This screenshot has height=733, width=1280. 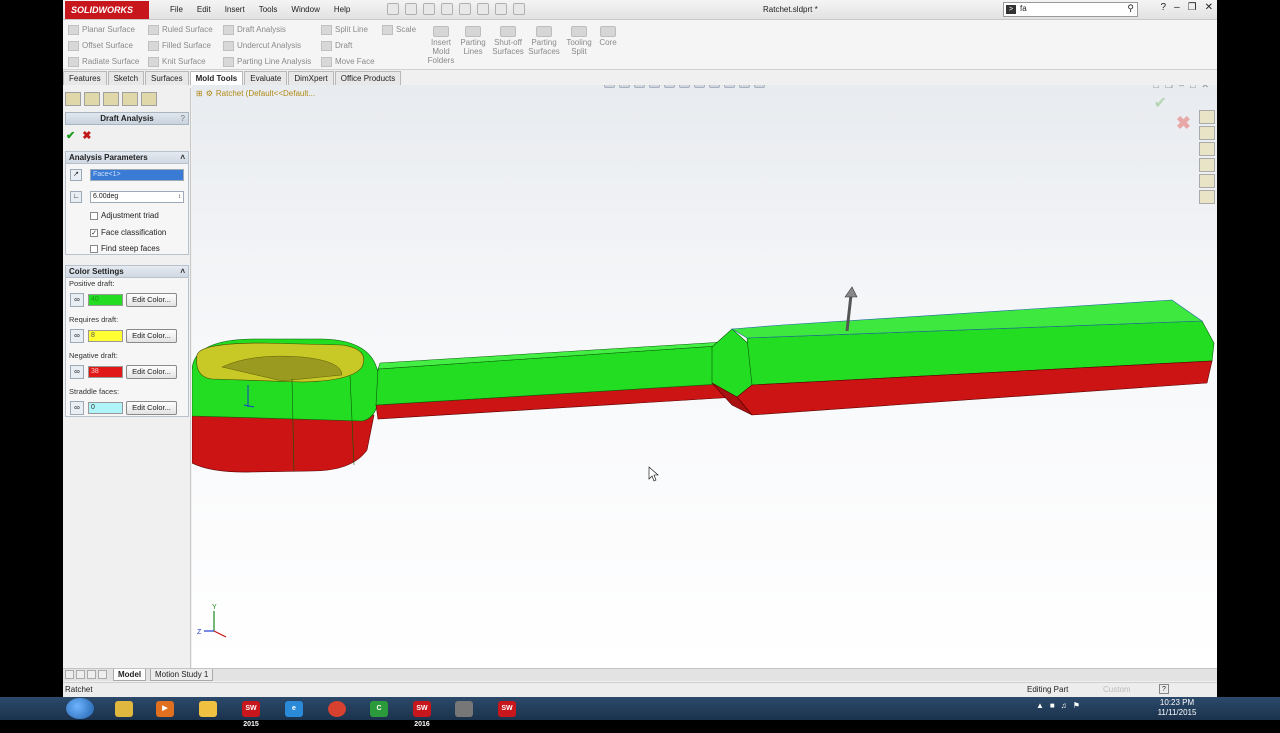 What do you see at coordinates (1052, 705) in the screenshot?
I see `network-icon: ■` at bounding box center [1052, 705].